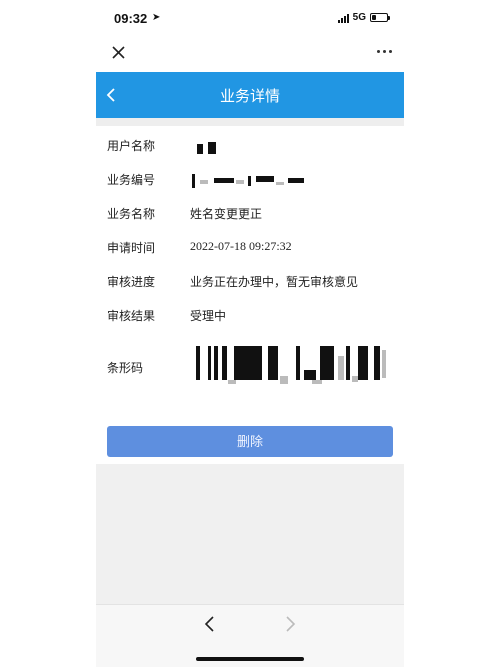 The width and height of the screenshot is (500, 667). What do you see at coordinates (131, 146) in the screenshot?
I see `detail-label: 用户名称` at bounding box center [131, 146].